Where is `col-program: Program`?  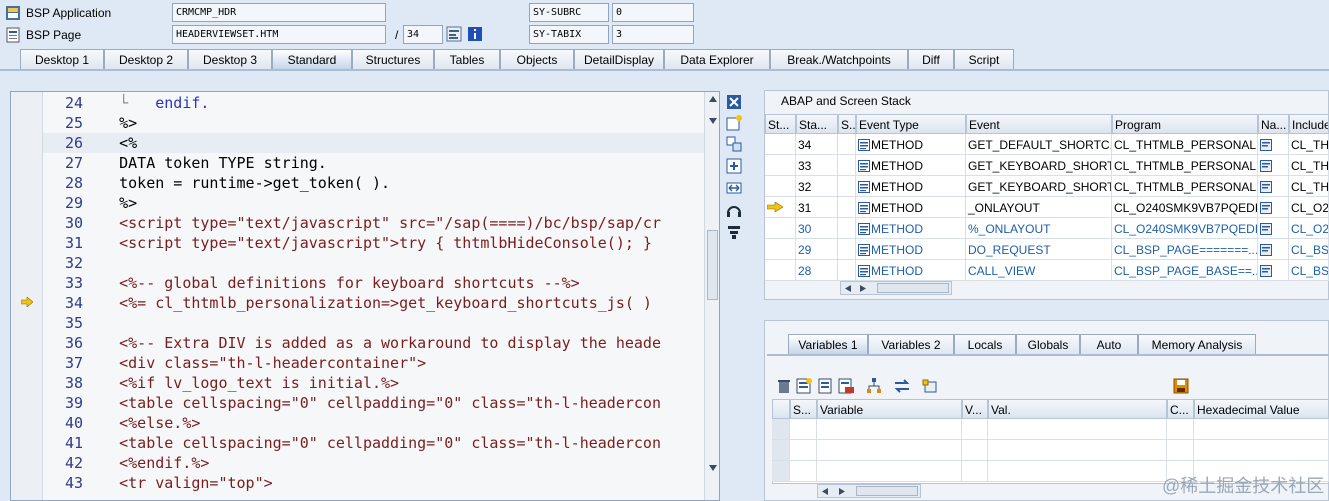 col-program: Program is located at coordinates (1185, 124).